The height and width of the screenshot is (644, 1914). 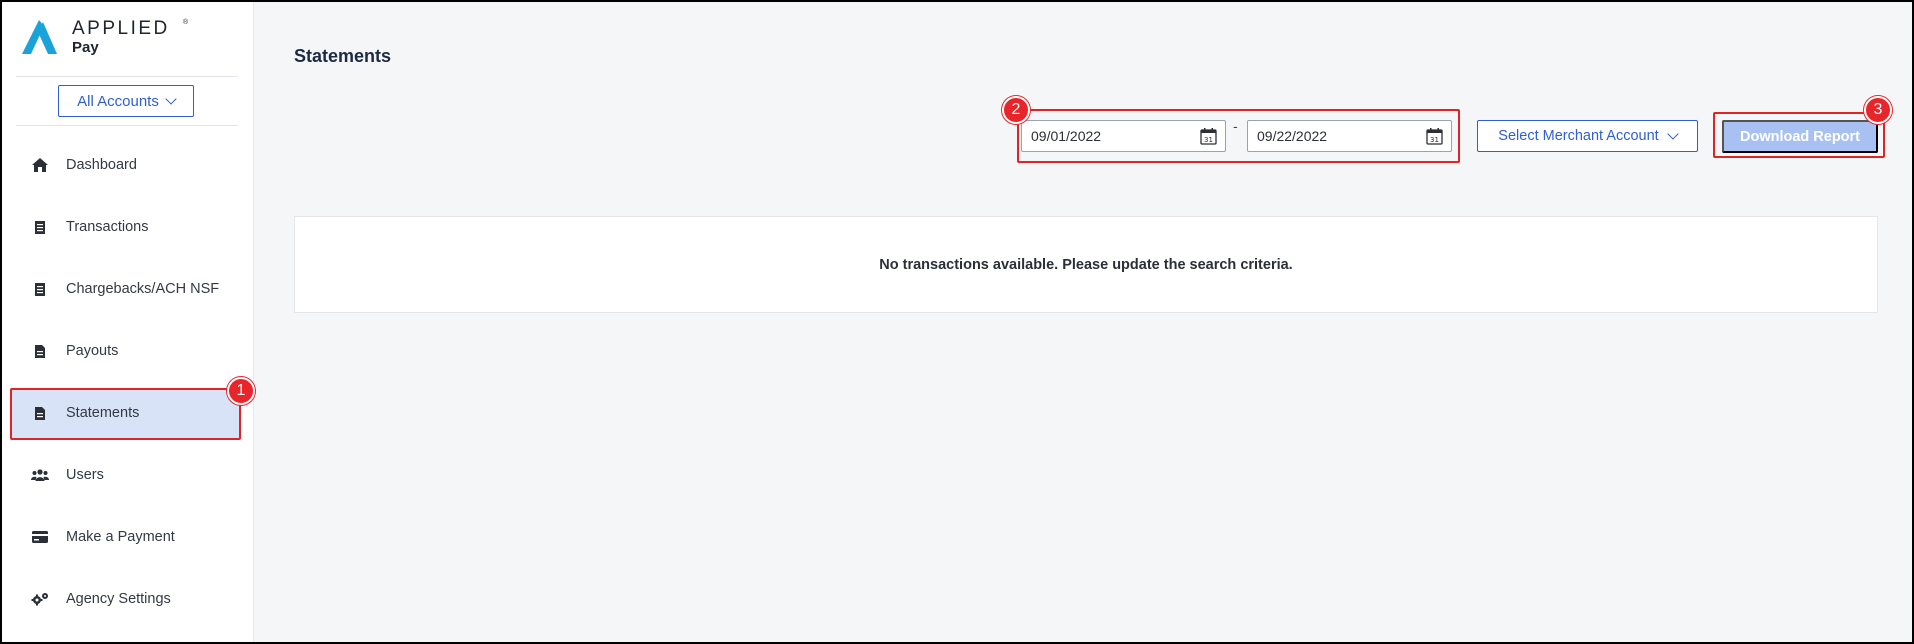 What do you see at coordinates (40, 475) in the screenshot?
I see `users-icon` at bounding box center [40, 475].